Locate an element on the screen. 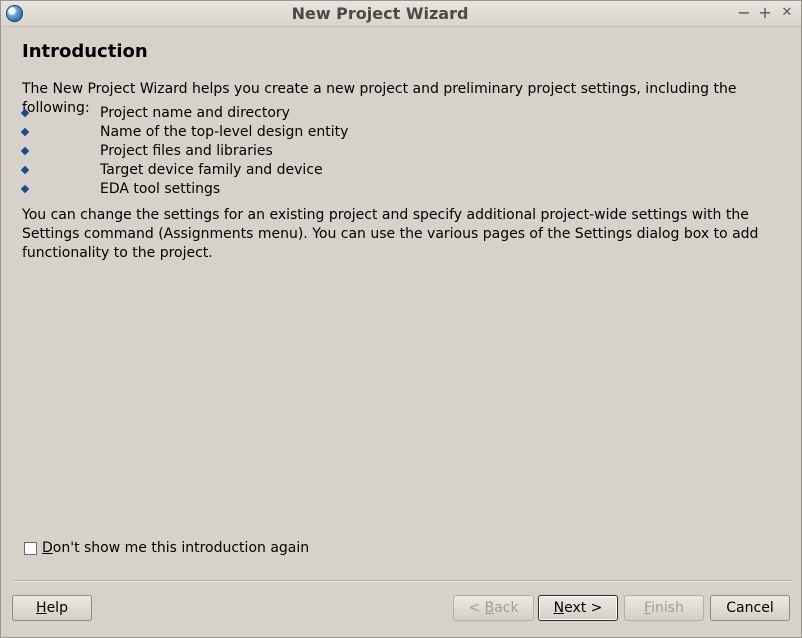 Image resolution: width=802 pixels, height=638 pixels. close-button: ✕ is located at coordinates (787, 13).